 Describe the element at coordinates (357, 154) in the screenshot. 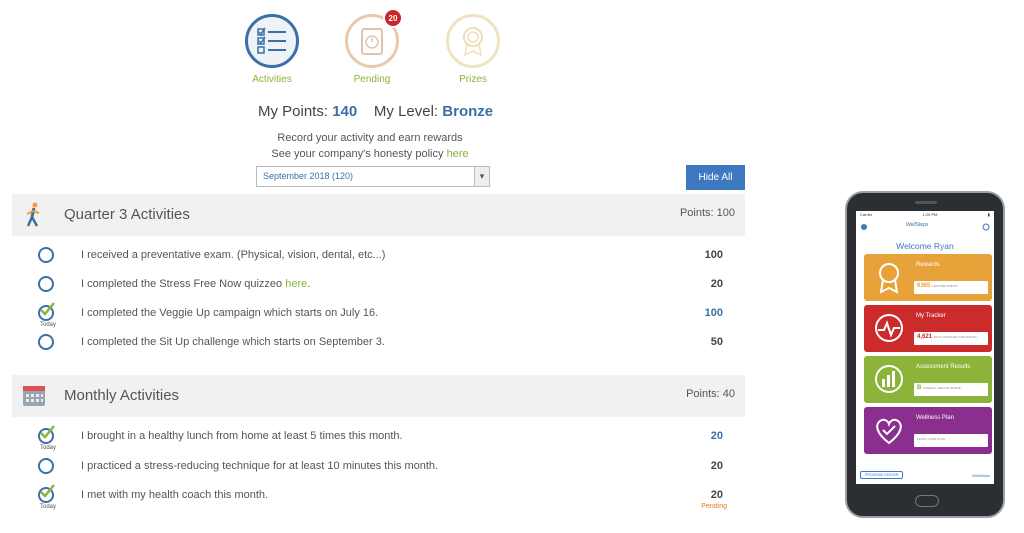

I see `honesty-policy-text: See your company's honesty policy` at that location.